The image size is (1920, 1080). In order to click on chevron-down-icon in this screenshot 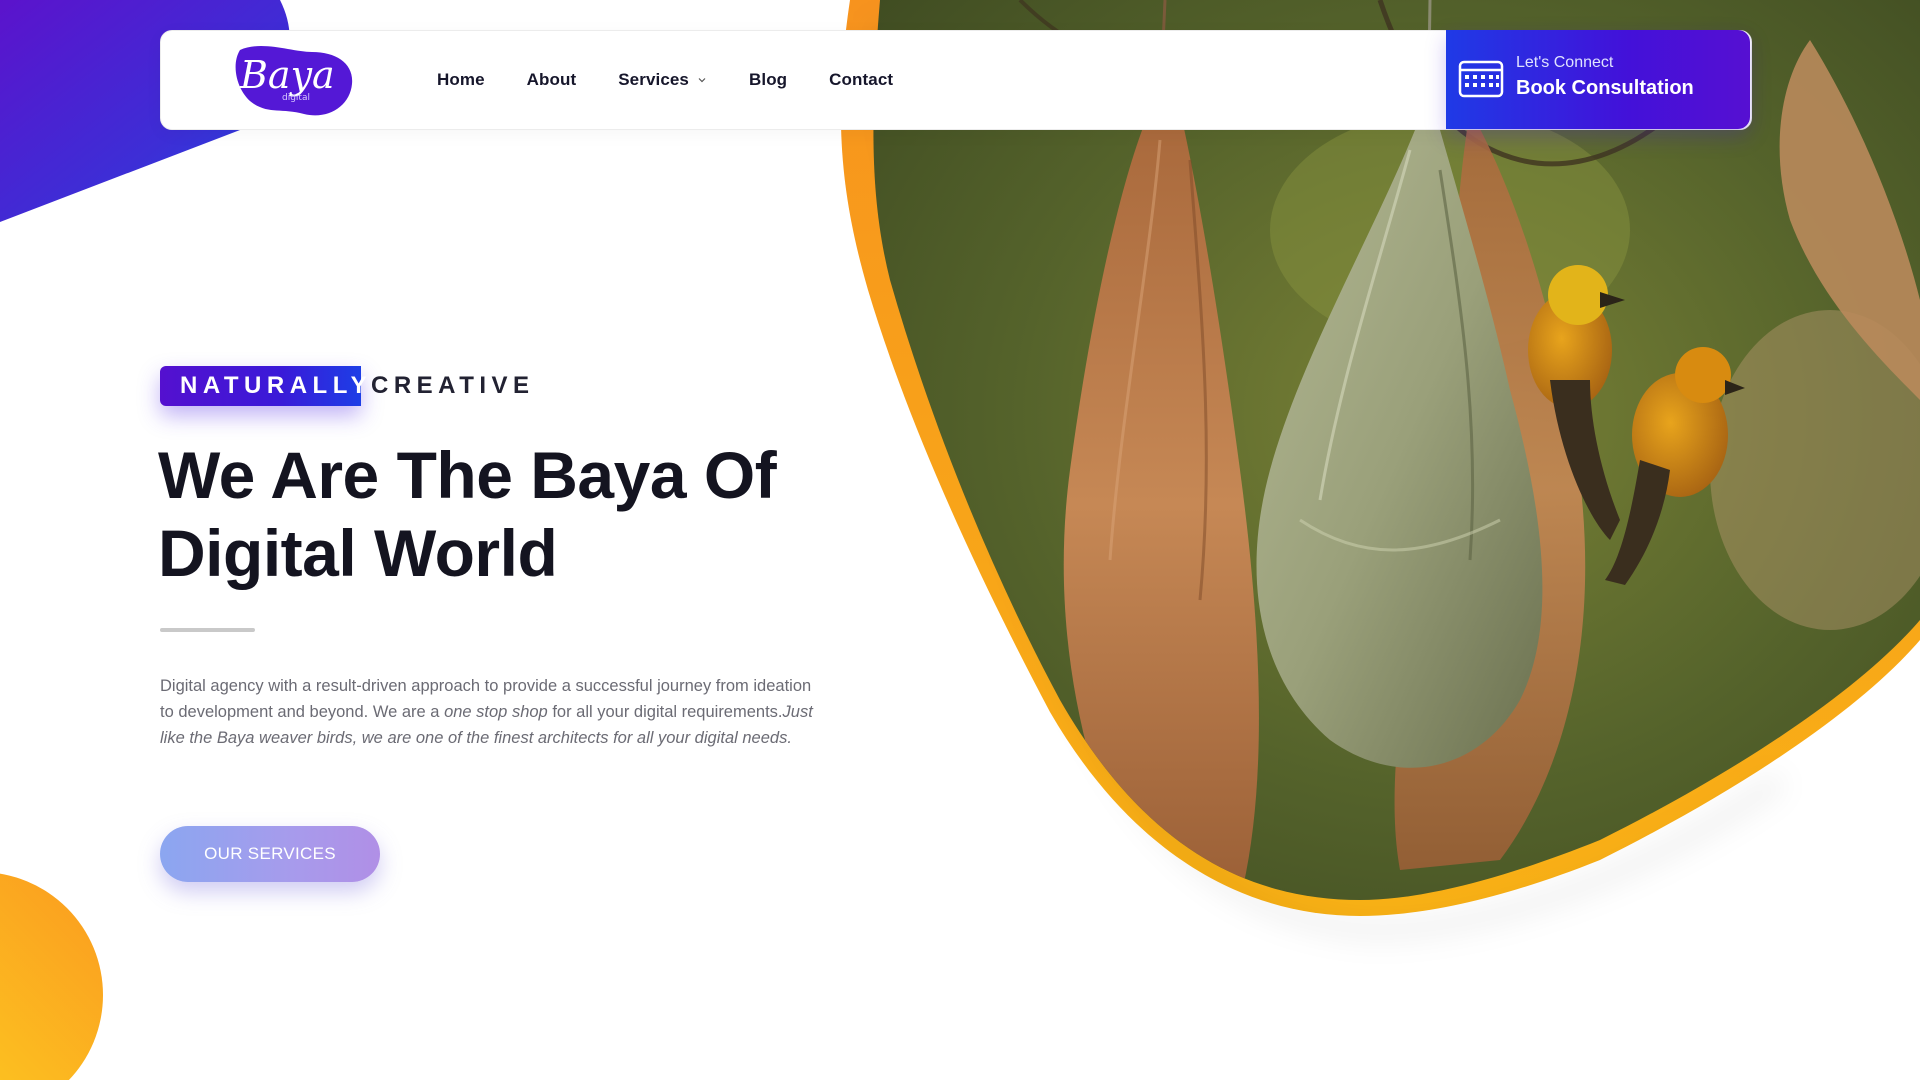, I will do `click(702, 80)`.